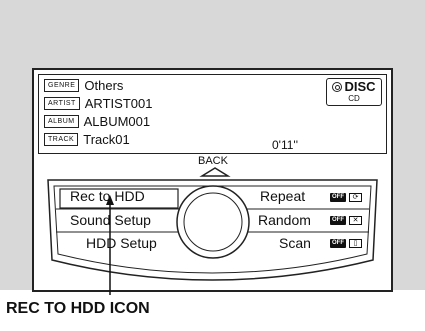  What do you see at coordinates (355, 243) in the screenshot?
I see `scan-icon: ▯` at bounding box center [355, 243].